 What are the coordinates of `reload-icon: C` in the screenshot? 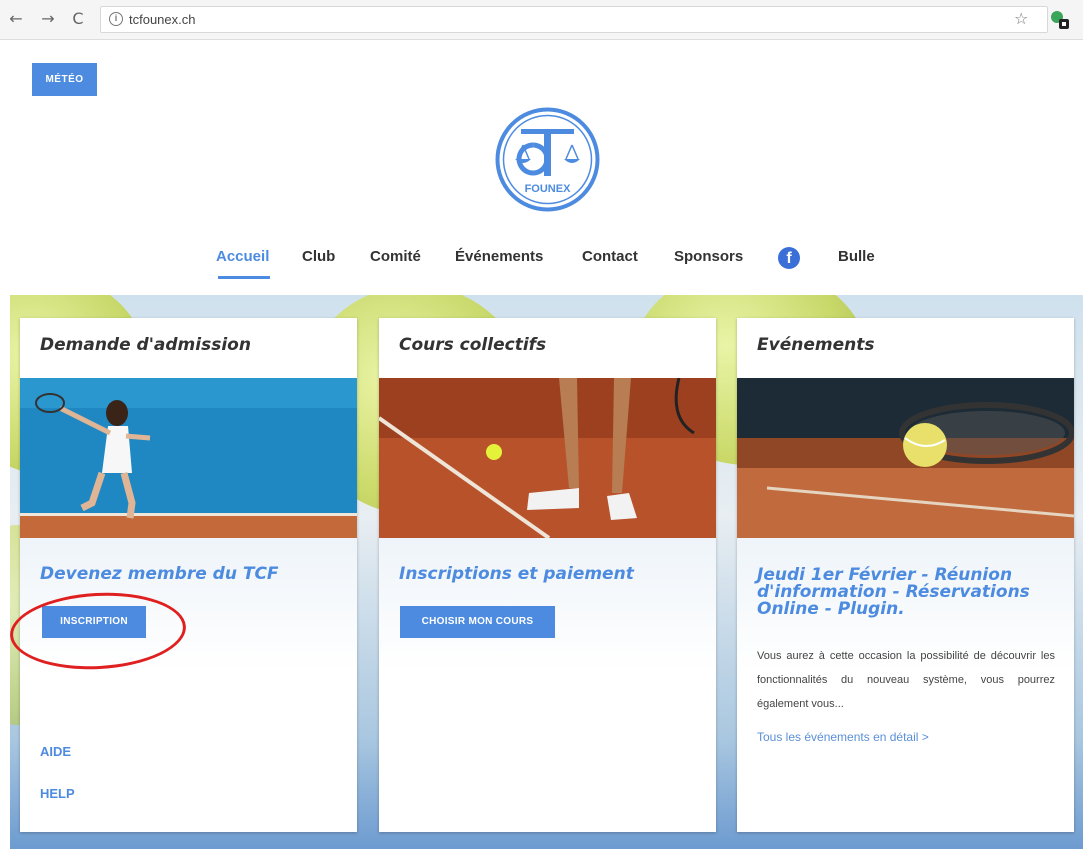 It's located at (78, 19).